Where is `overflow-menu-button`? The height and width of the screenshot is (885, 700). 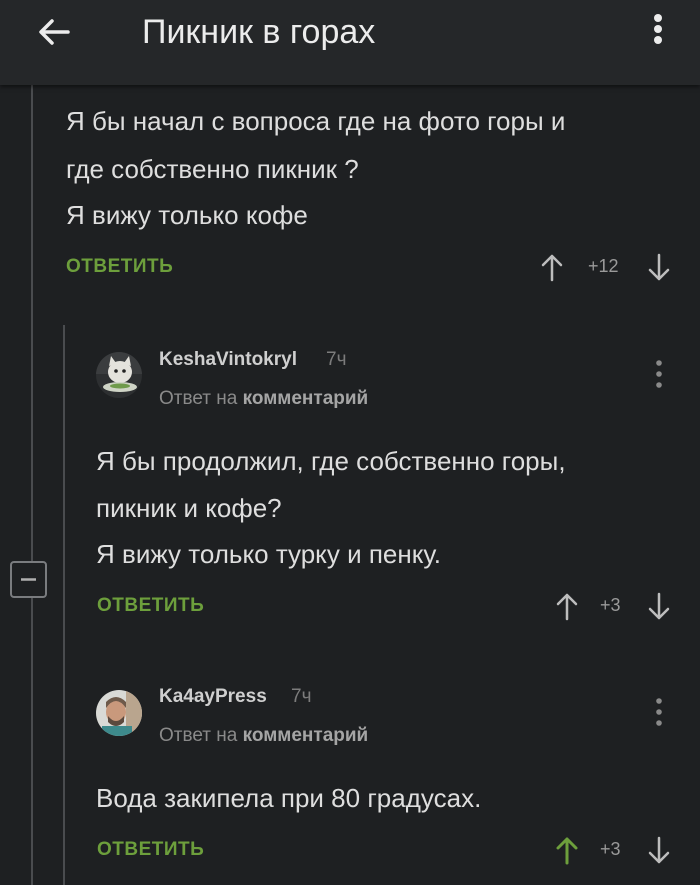 overflow-menu-button is located at coordinates (658, 32).